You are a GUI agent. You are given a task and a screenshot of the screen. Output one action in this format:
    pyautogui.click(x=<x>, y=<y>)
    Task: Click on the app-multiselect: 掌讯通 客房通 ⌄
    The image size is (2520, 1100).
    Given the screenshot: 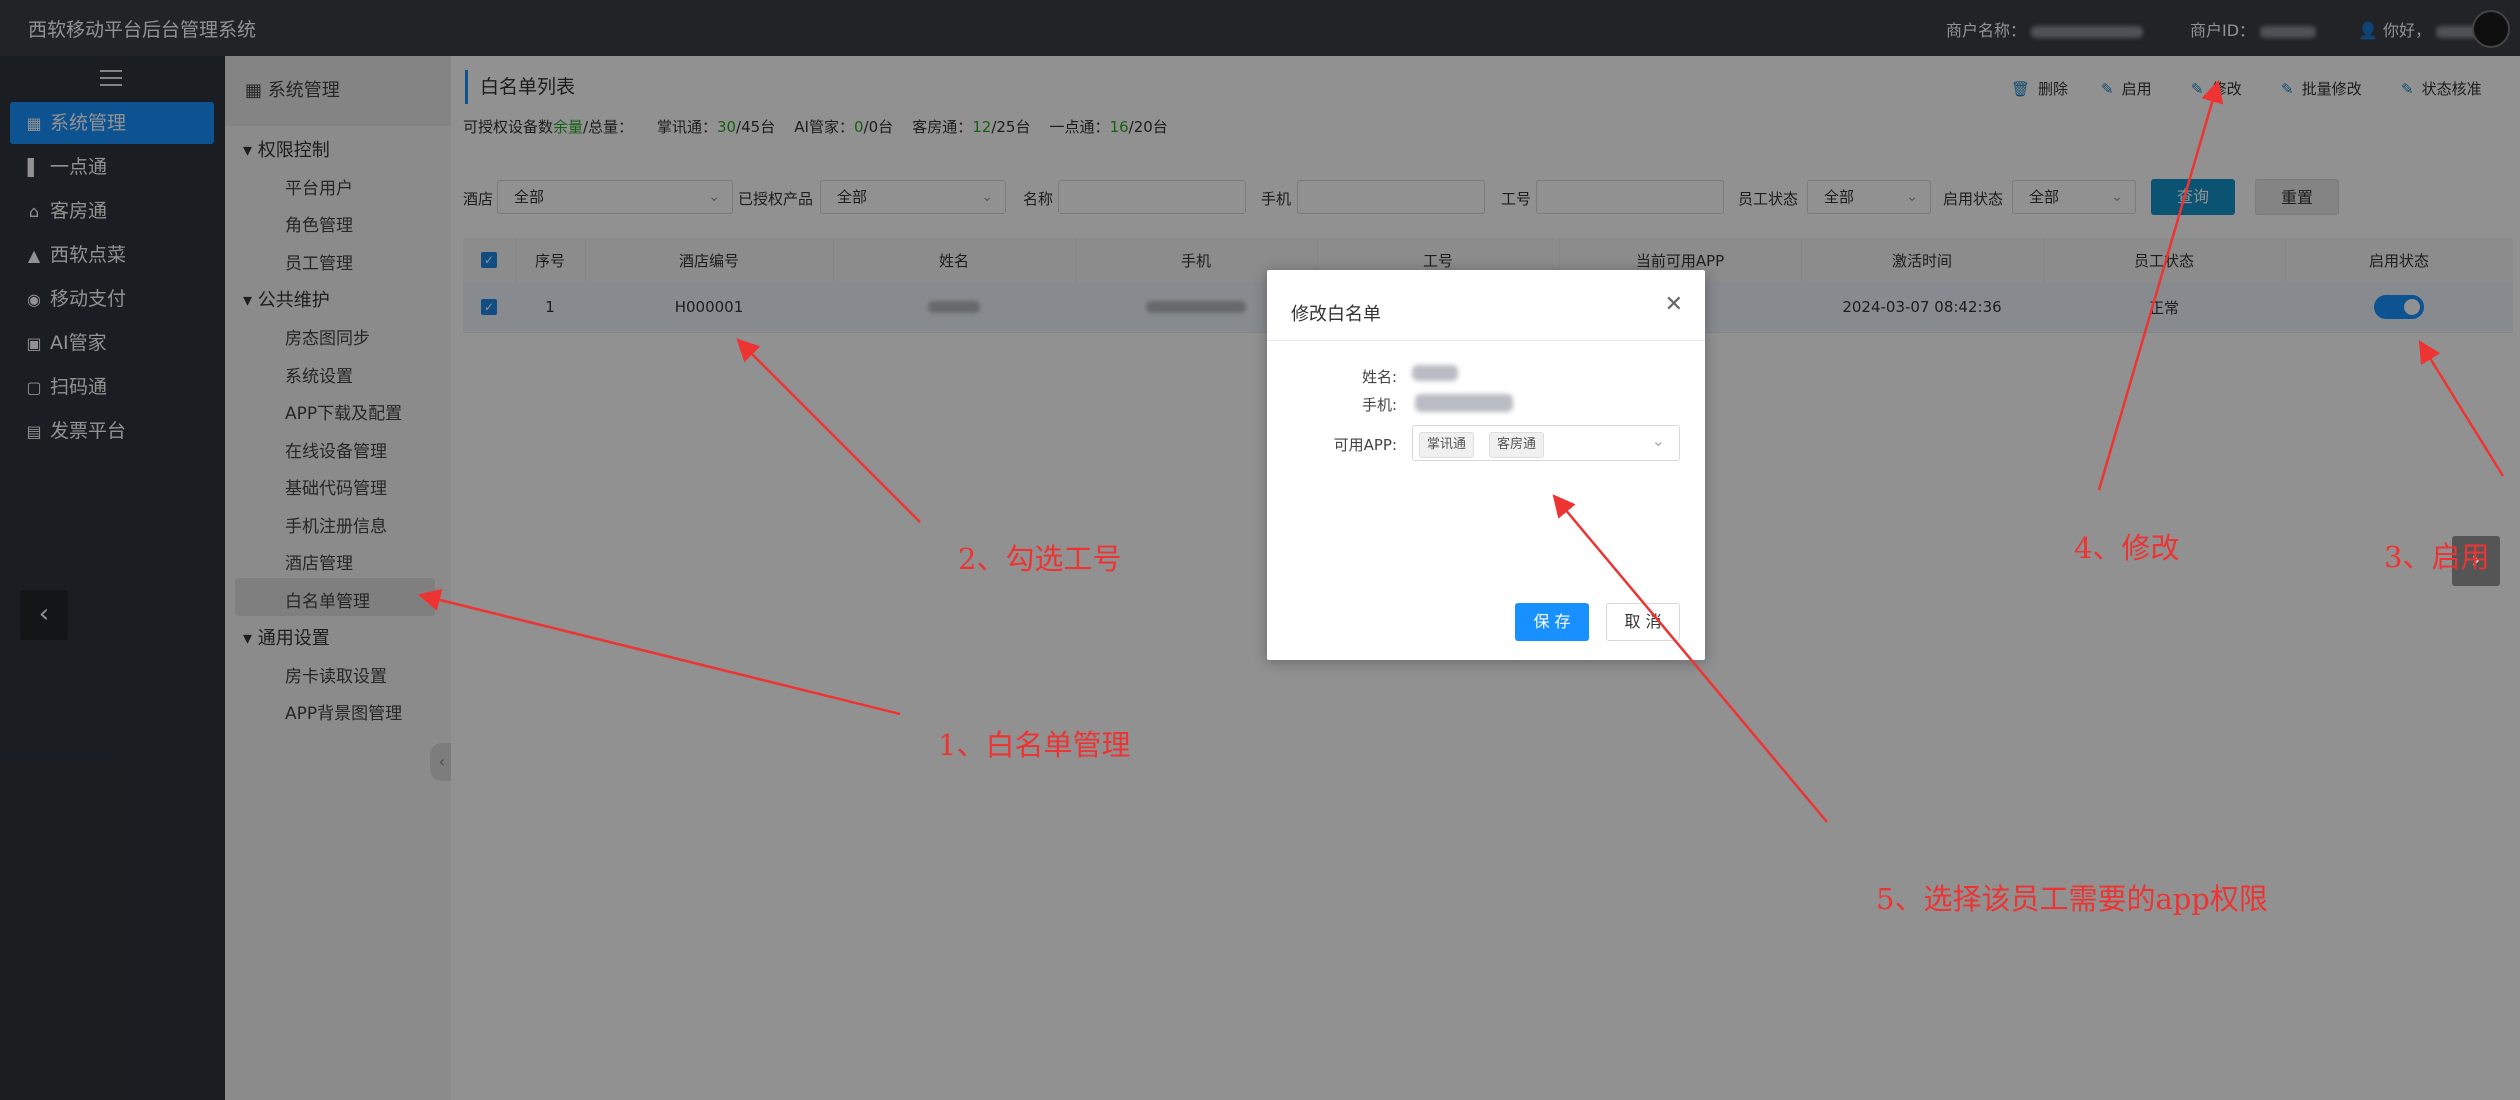 What is the action you would take?
    pyautogui.click(x=1546, y=443)
    